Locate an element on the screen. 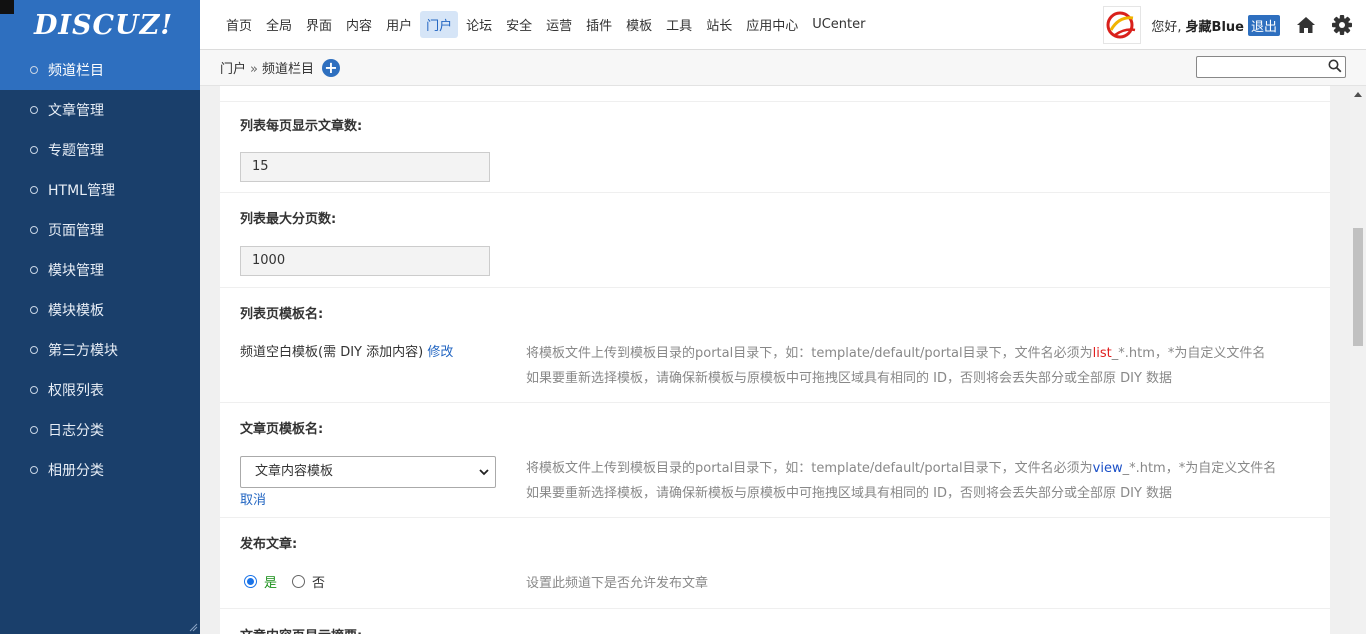  sidebar-item-articles: 文章管理 is located at coordinates (100, 110).